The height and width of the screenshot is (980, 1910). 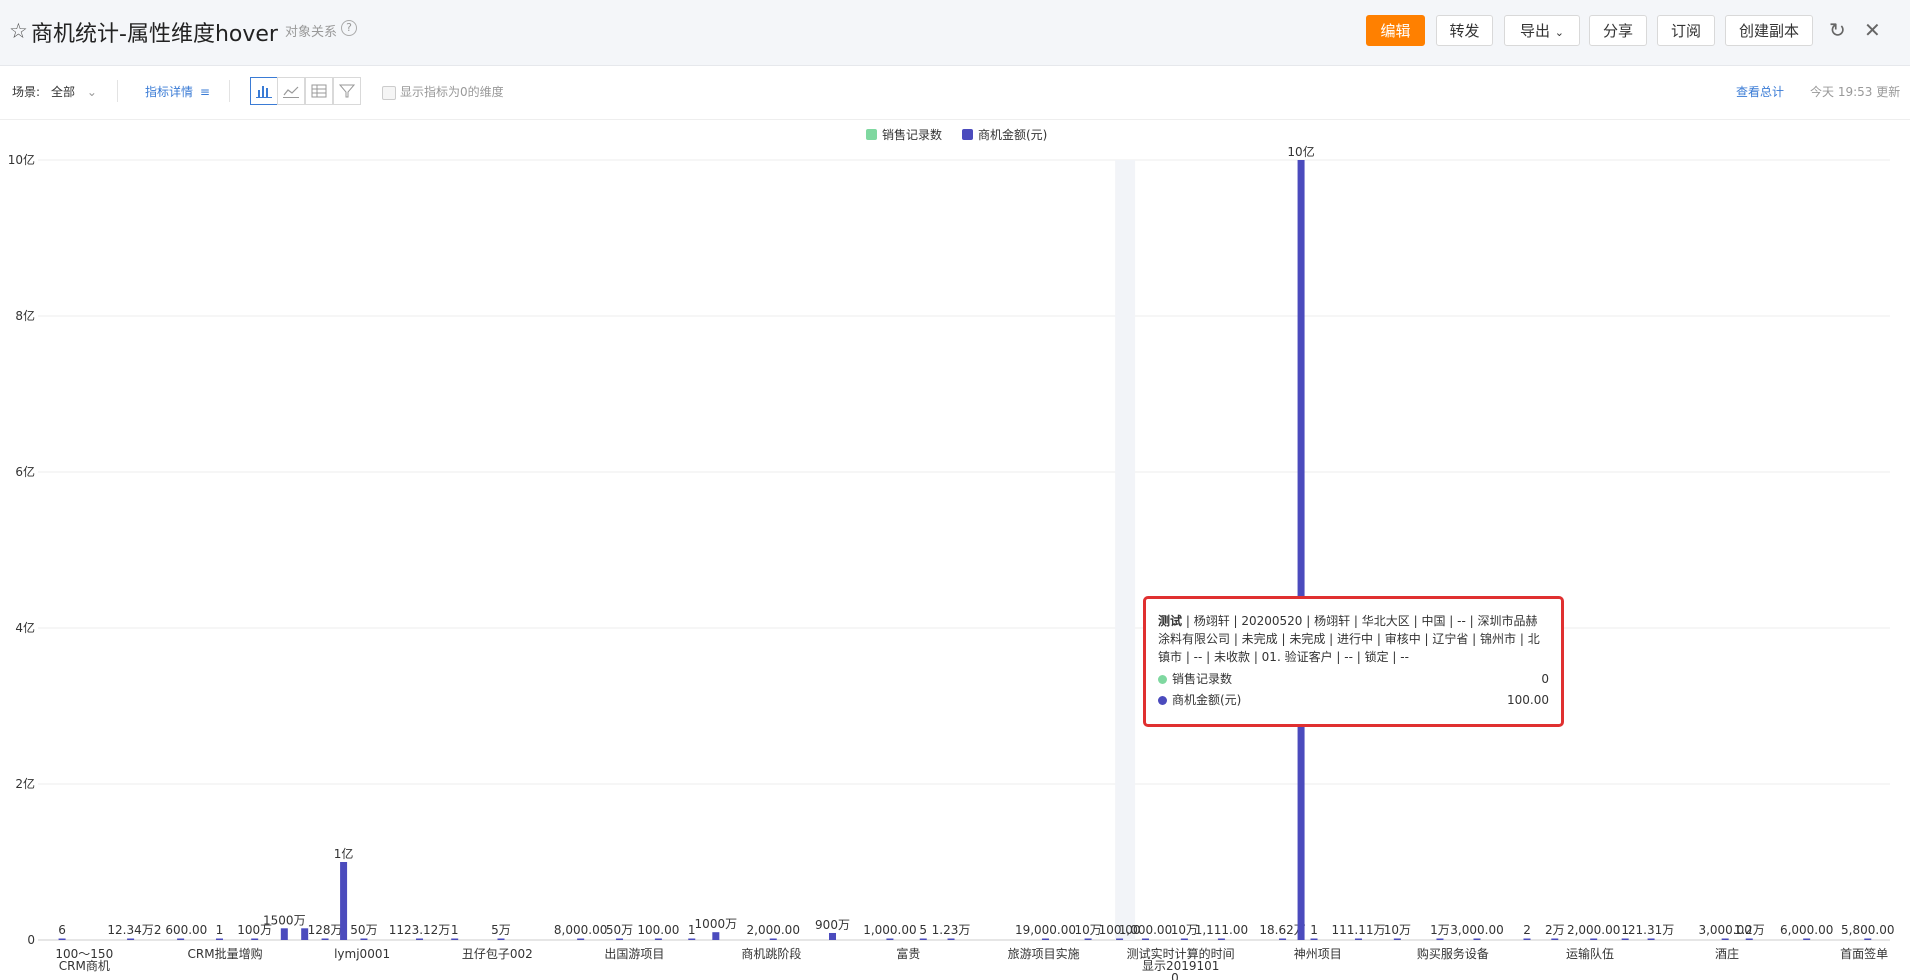 What do you see at coordinates (1769, 30) in the screenshot?
I see `create-copy-button: 创建副本` at bounding box center [1769, 30].